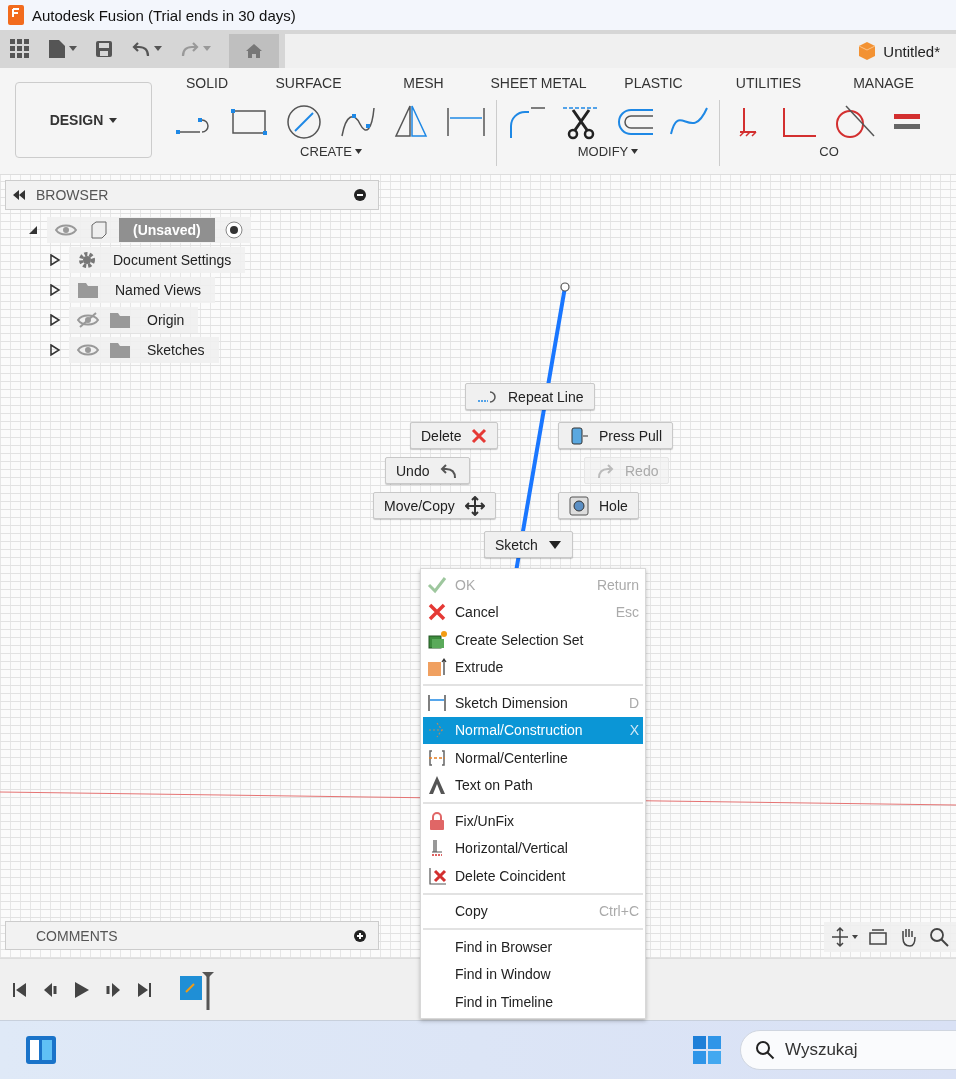  What do you see at coordinates (164, 15) in the screenshot?
I see `window-title: Autodesk Fusion (Trial ends in 30 days)` at bounding box center [164, 15].